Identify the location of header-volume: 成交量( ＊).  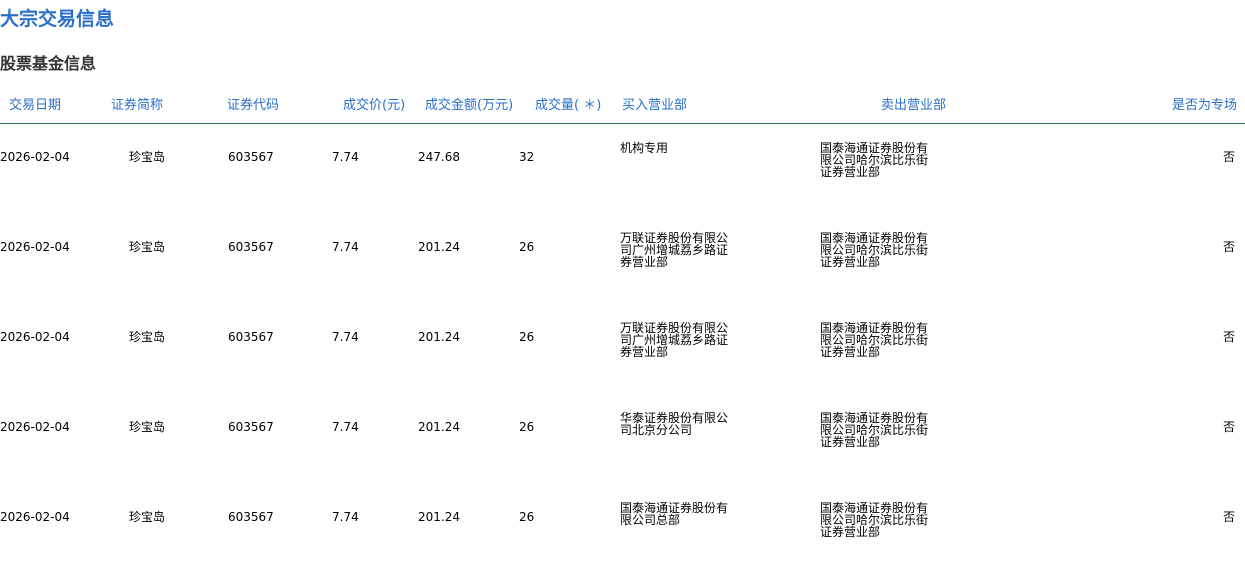
(568, 106).